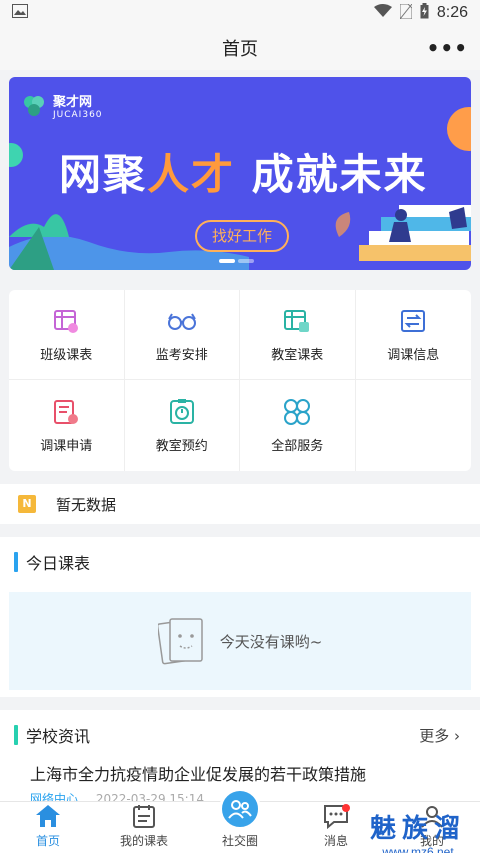  What do you see at coordinates (413, 355) in the screenshot?
I see `grid-item-label: 调课信息` at bounding box center [413, 355].